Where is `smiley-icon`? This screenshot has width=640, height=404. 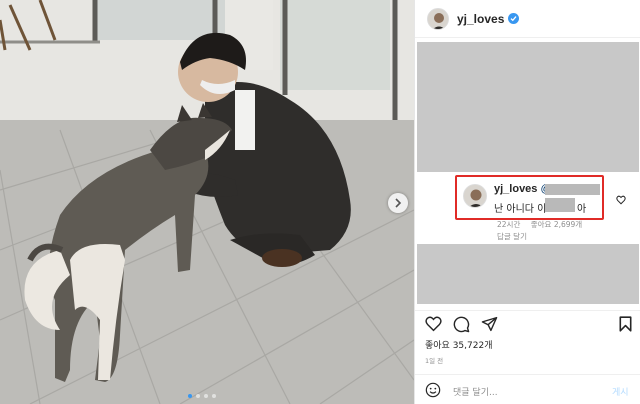
smiley-icon is located at coordinates (433, 390).